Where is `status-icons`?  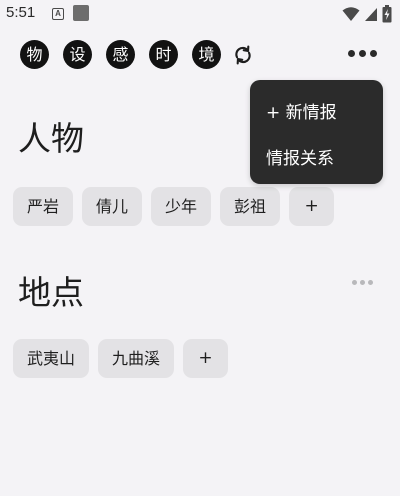
status-icons is located at coordinates (367, 14).